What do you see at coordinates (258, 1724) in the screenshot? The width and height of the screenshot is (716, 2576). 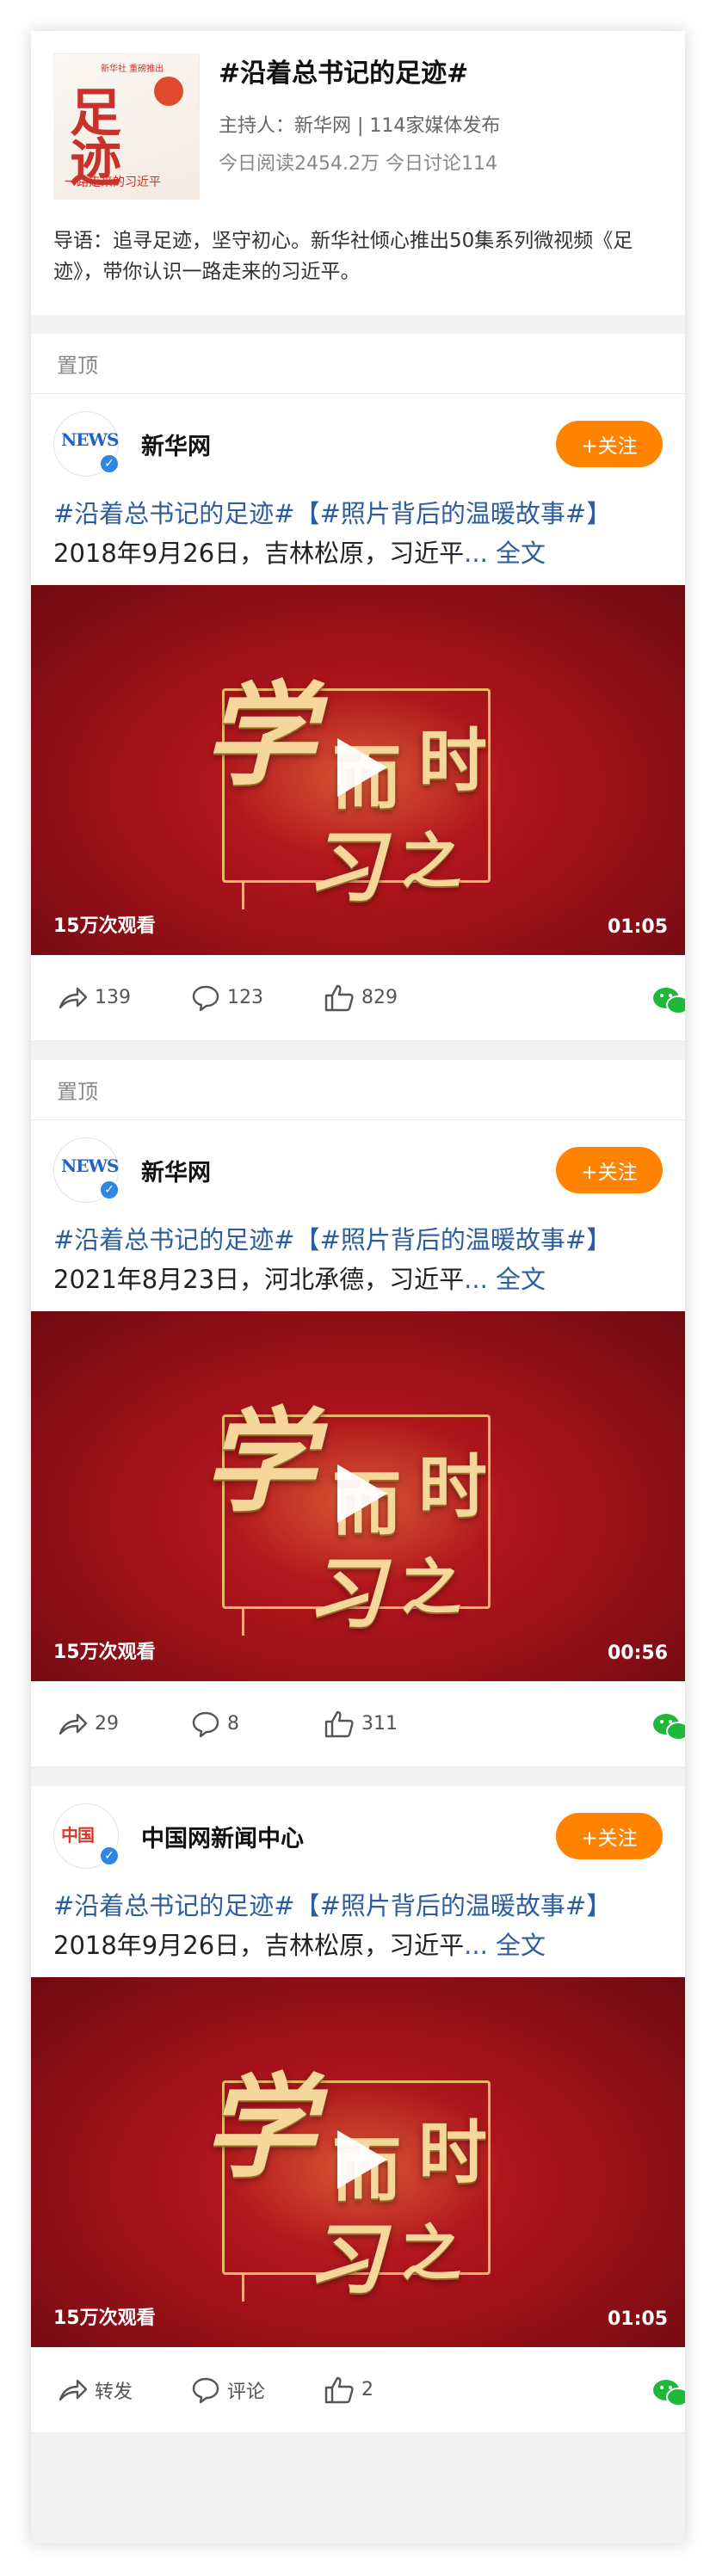 I see `comment-button: 8` at bounding box center [258, 1724].